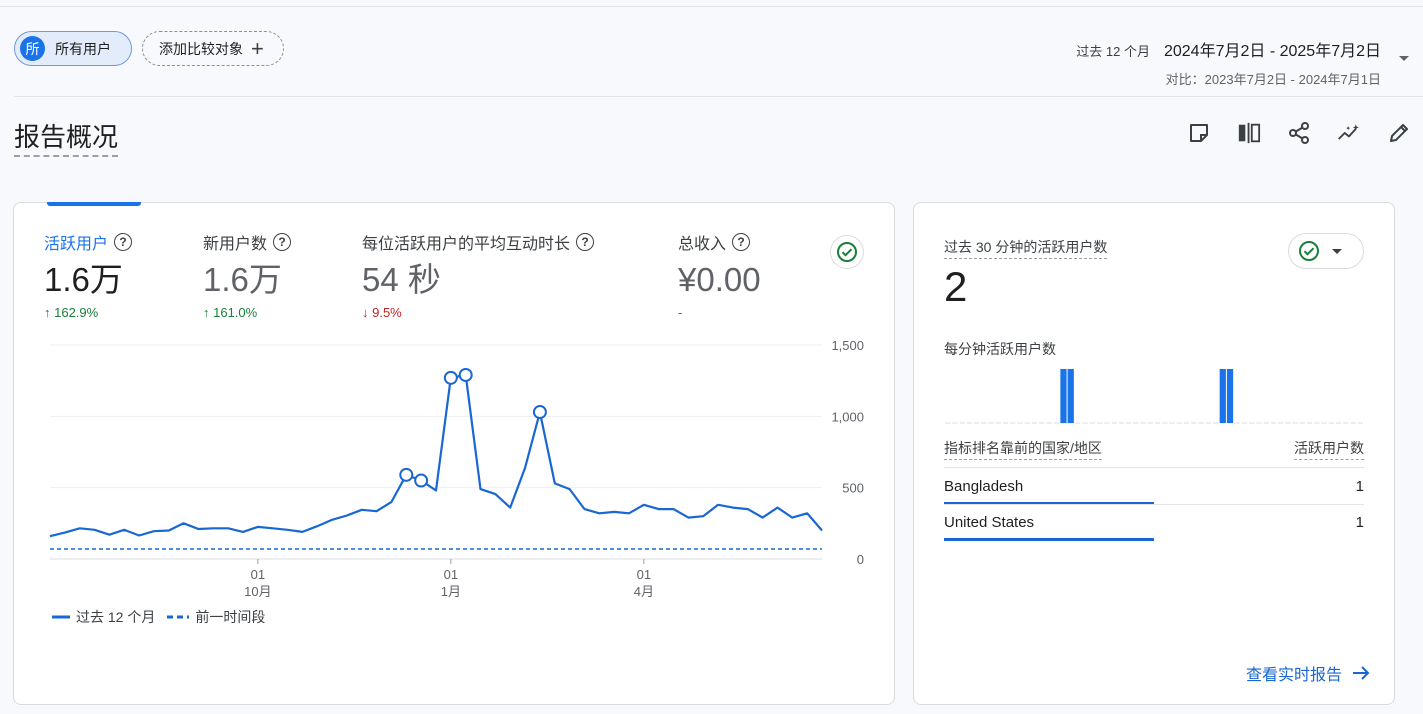  I want to click on metric-new-users: 新用户数? 1.6万 ↑ 161.0%, so click(247, 275).